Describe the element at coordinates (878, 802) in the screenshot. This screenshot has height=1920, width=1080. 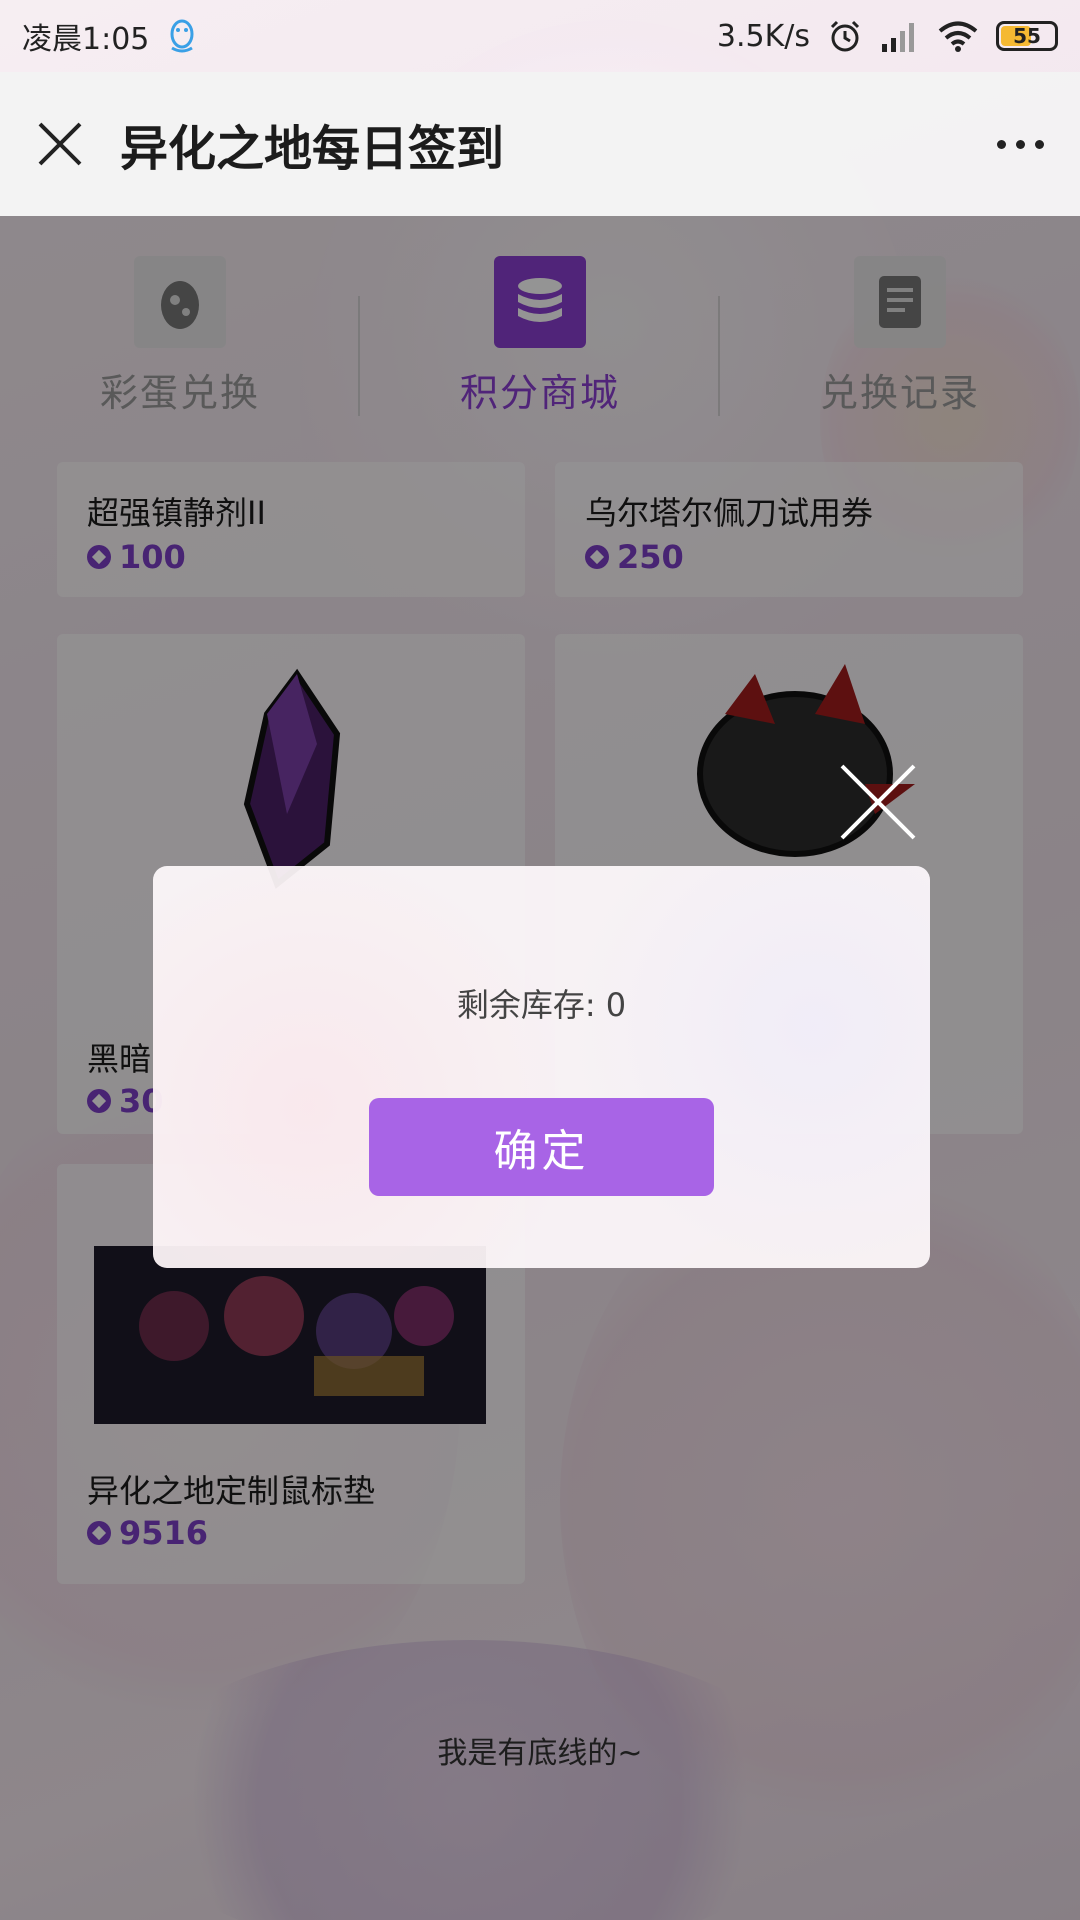
I see `modal-close-icon` at that location.